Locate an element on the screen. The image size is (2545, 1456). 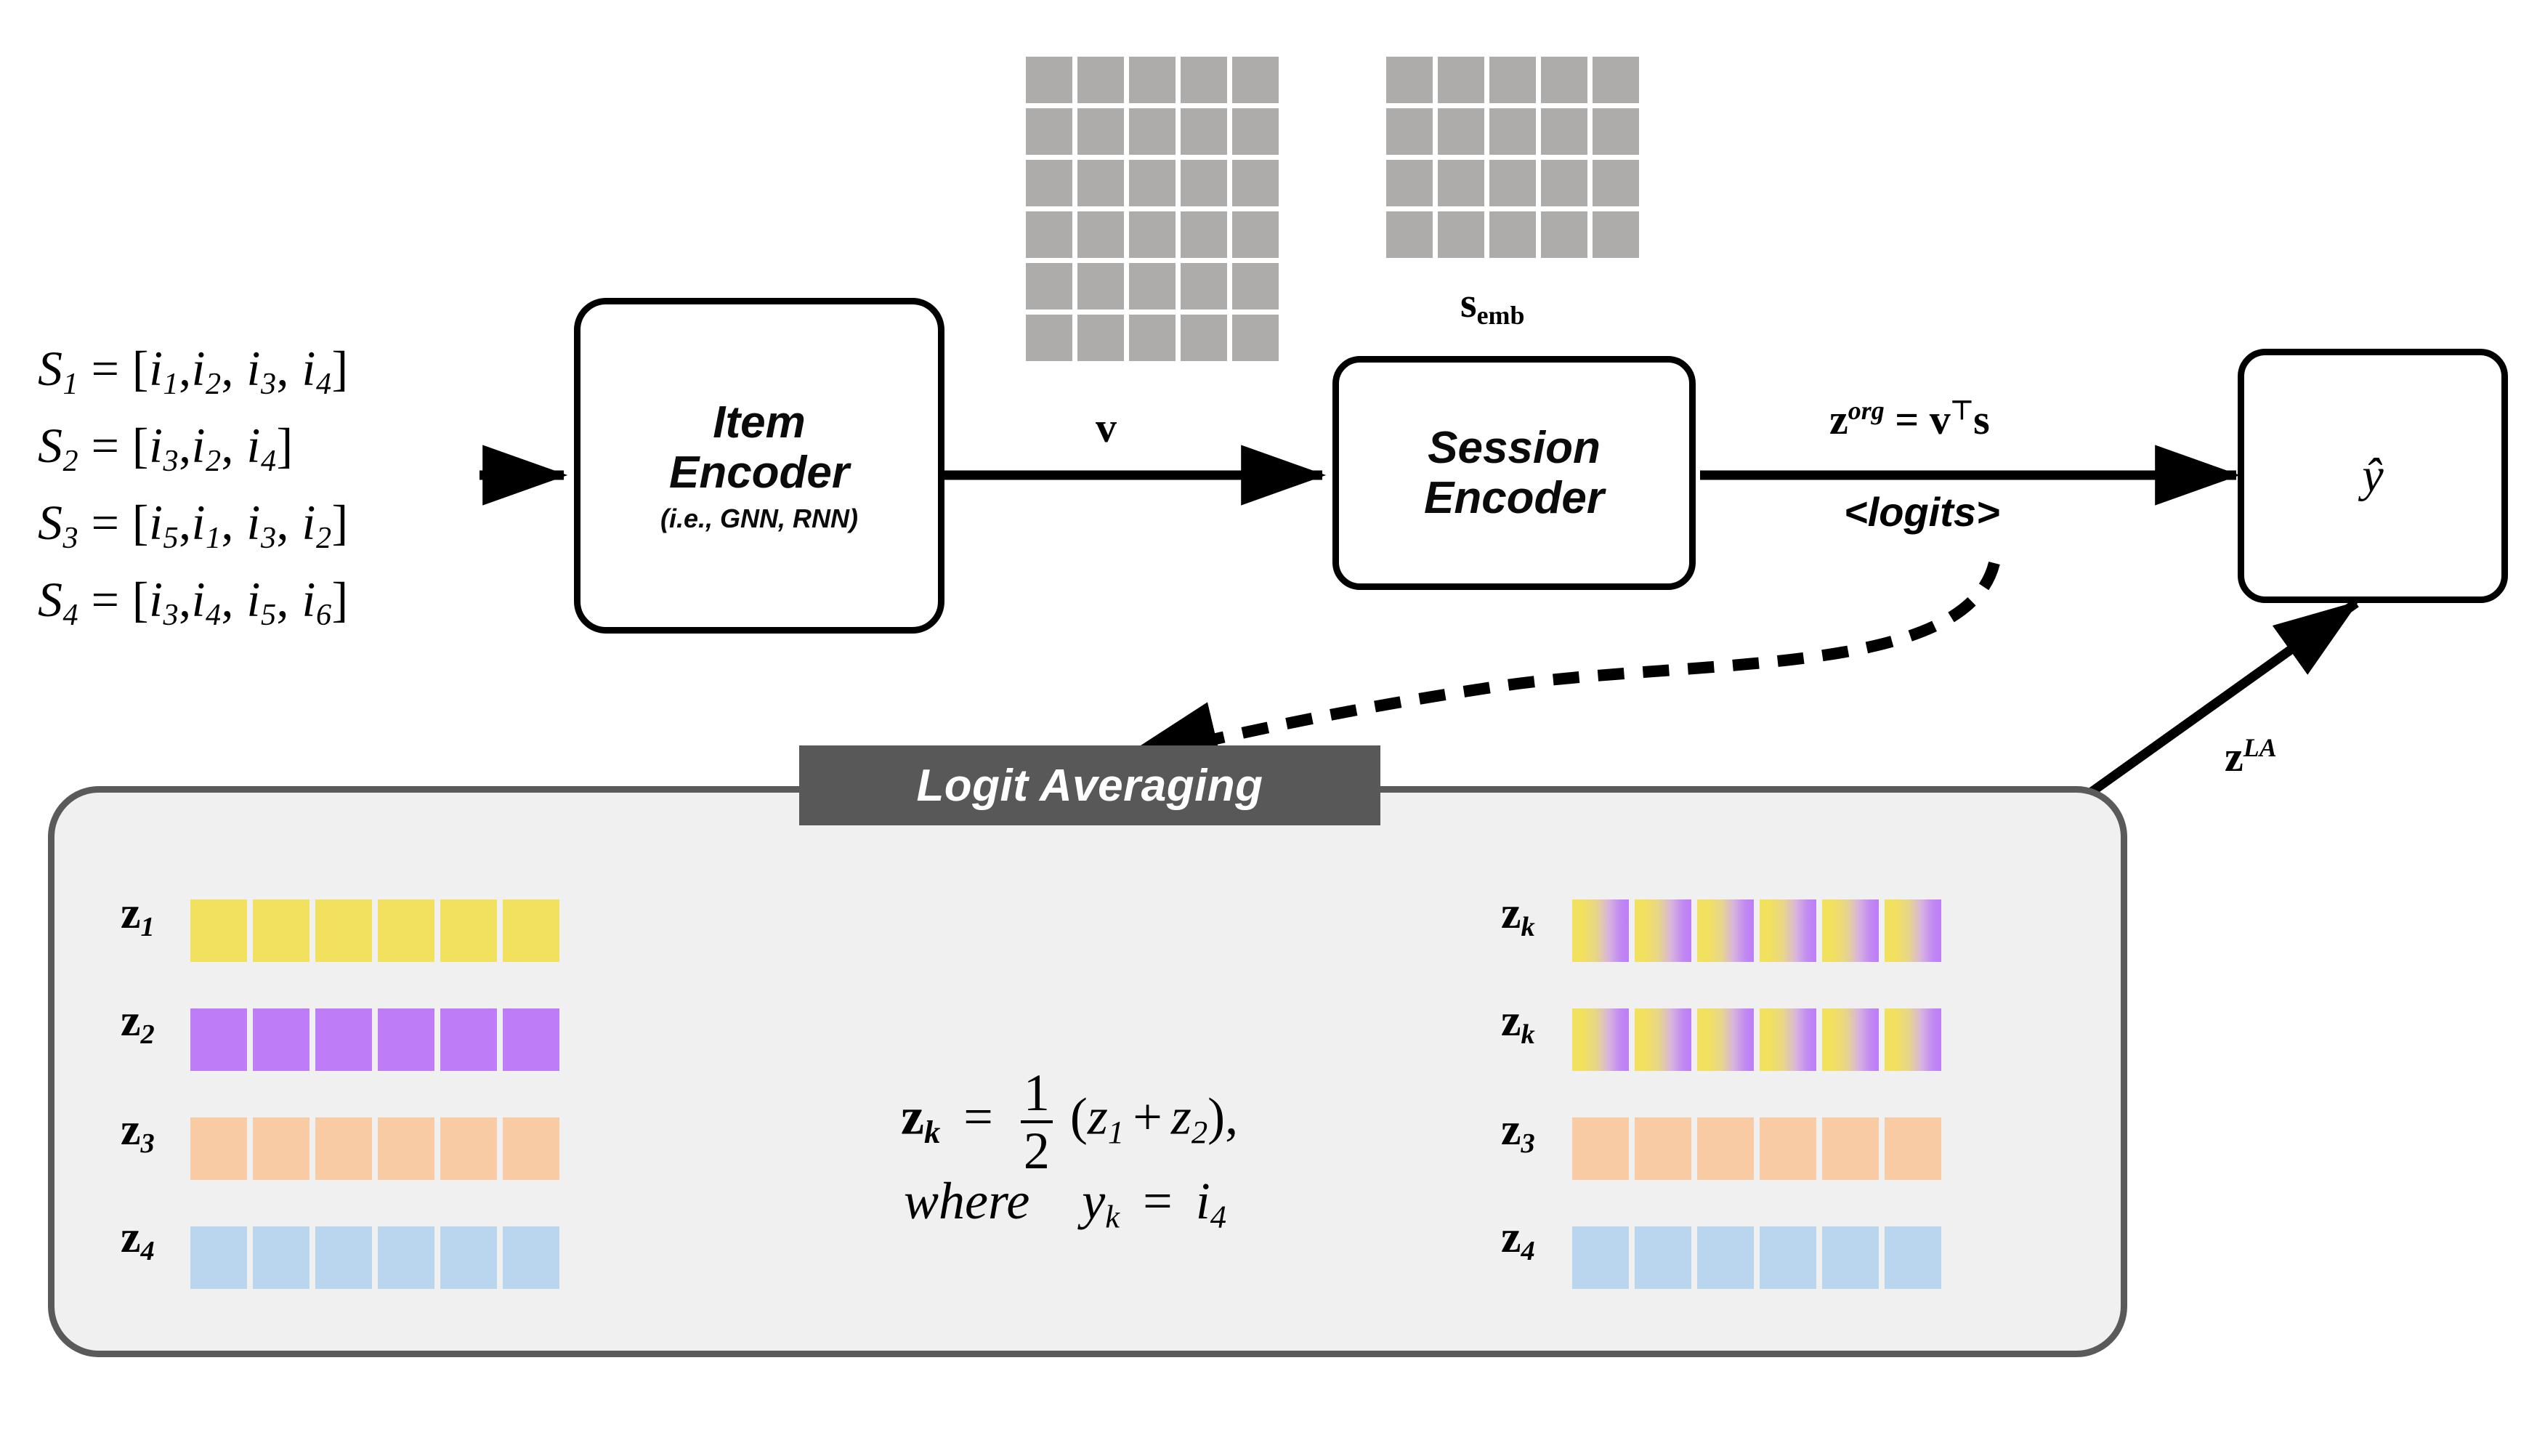
output-yhat-label: ŷ is located at coordinates (2373, 475).